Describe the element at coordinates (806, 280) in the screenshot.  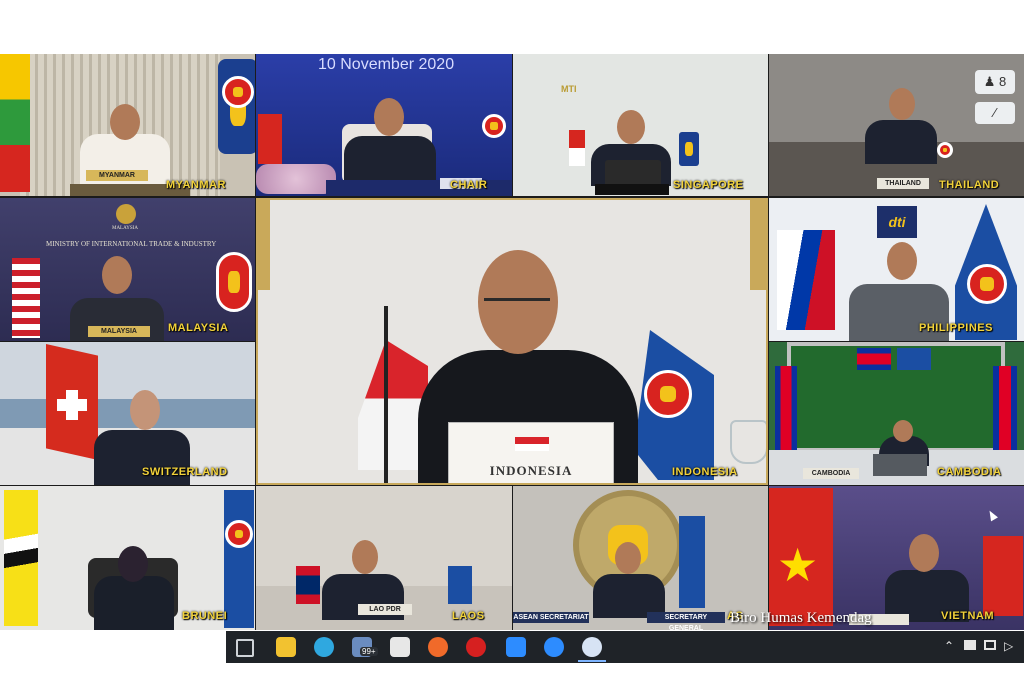
I see `philippines-flag` at that location.